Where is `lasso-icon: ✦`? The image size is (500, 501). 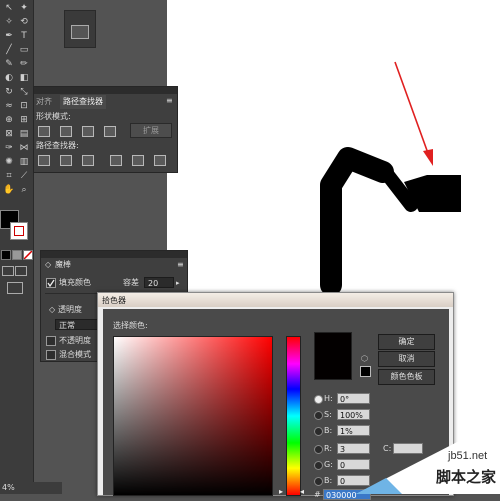
lasso-icon: ✦ is located at coordinates (24, 8).